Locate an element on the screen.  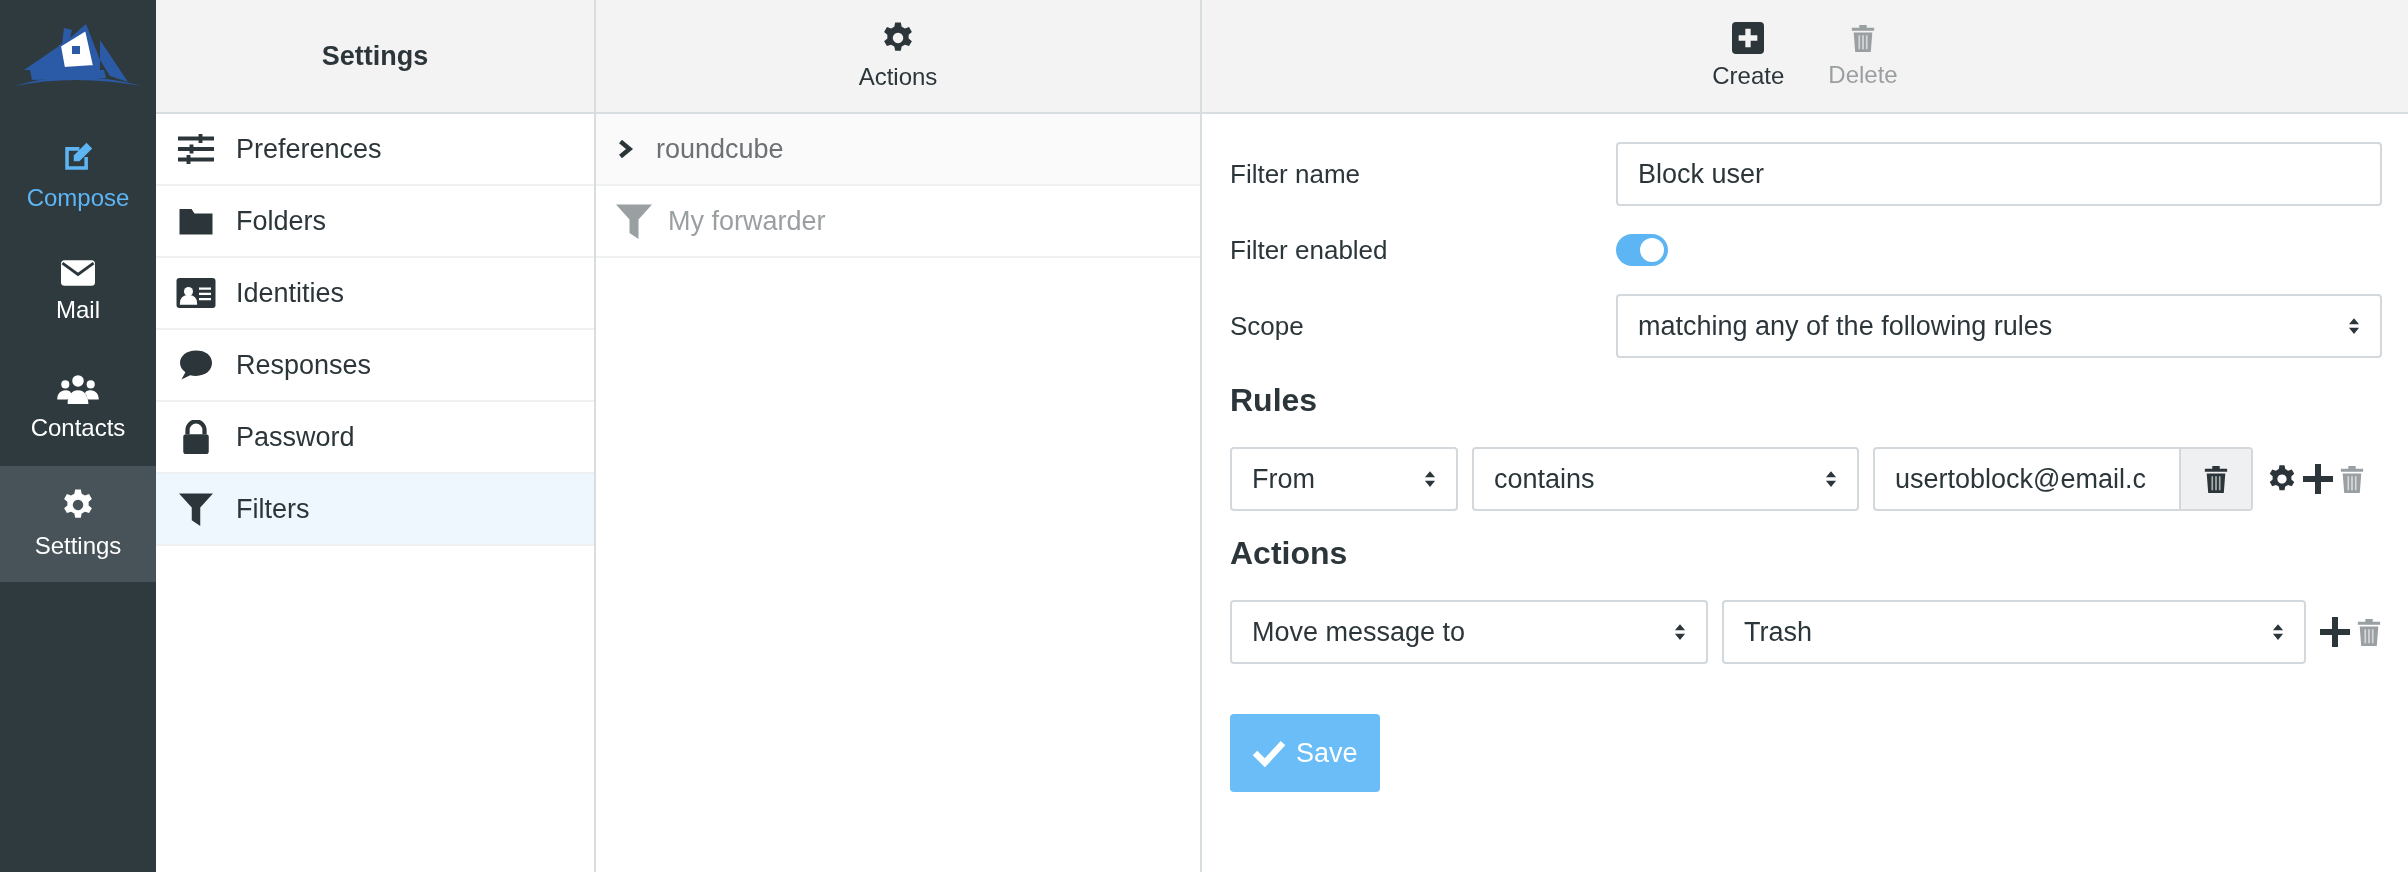
settings-menu-item: Identities is located at coordinates (375, 294).